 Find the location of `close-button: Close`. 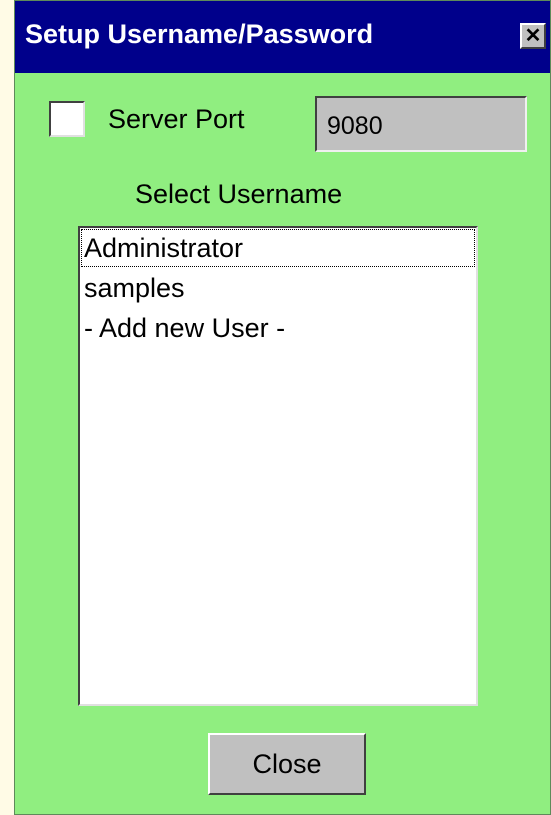

close-button: Close is located at coordinates (287, 764).